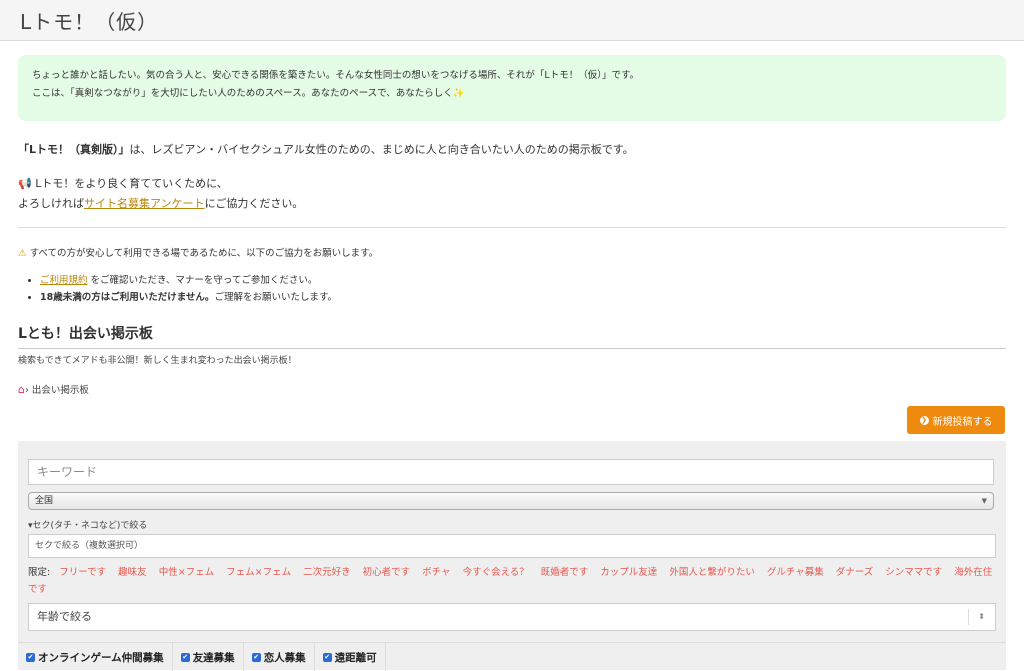 The height and width of the screenshot is (671, 1024). Describe the element at coordinates (327, 572) in the screenshot. I see `limit-tag: 二次元好き` at that location.